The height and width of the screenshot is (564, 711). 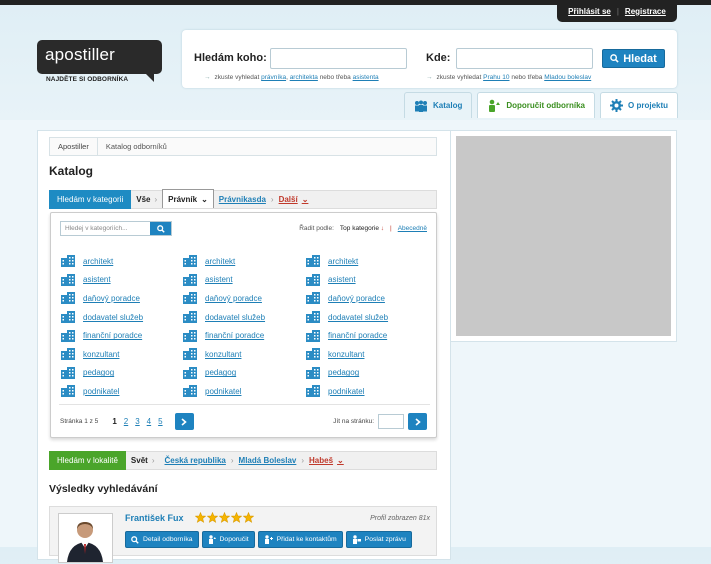 What do you see at coordinates (417, 421) in the screenshot?
I see `page-jump-button` at bounding box center [417, 421].